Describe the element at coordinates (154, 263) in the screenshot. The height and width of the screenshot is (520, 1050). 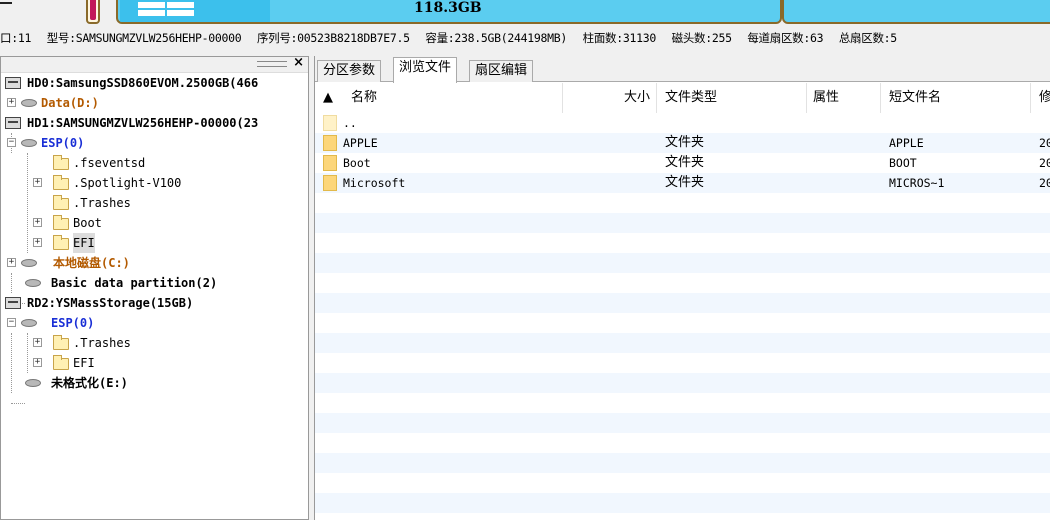
I see `tree-volume-local-c: + 本地磁盘(C:)` at that location.